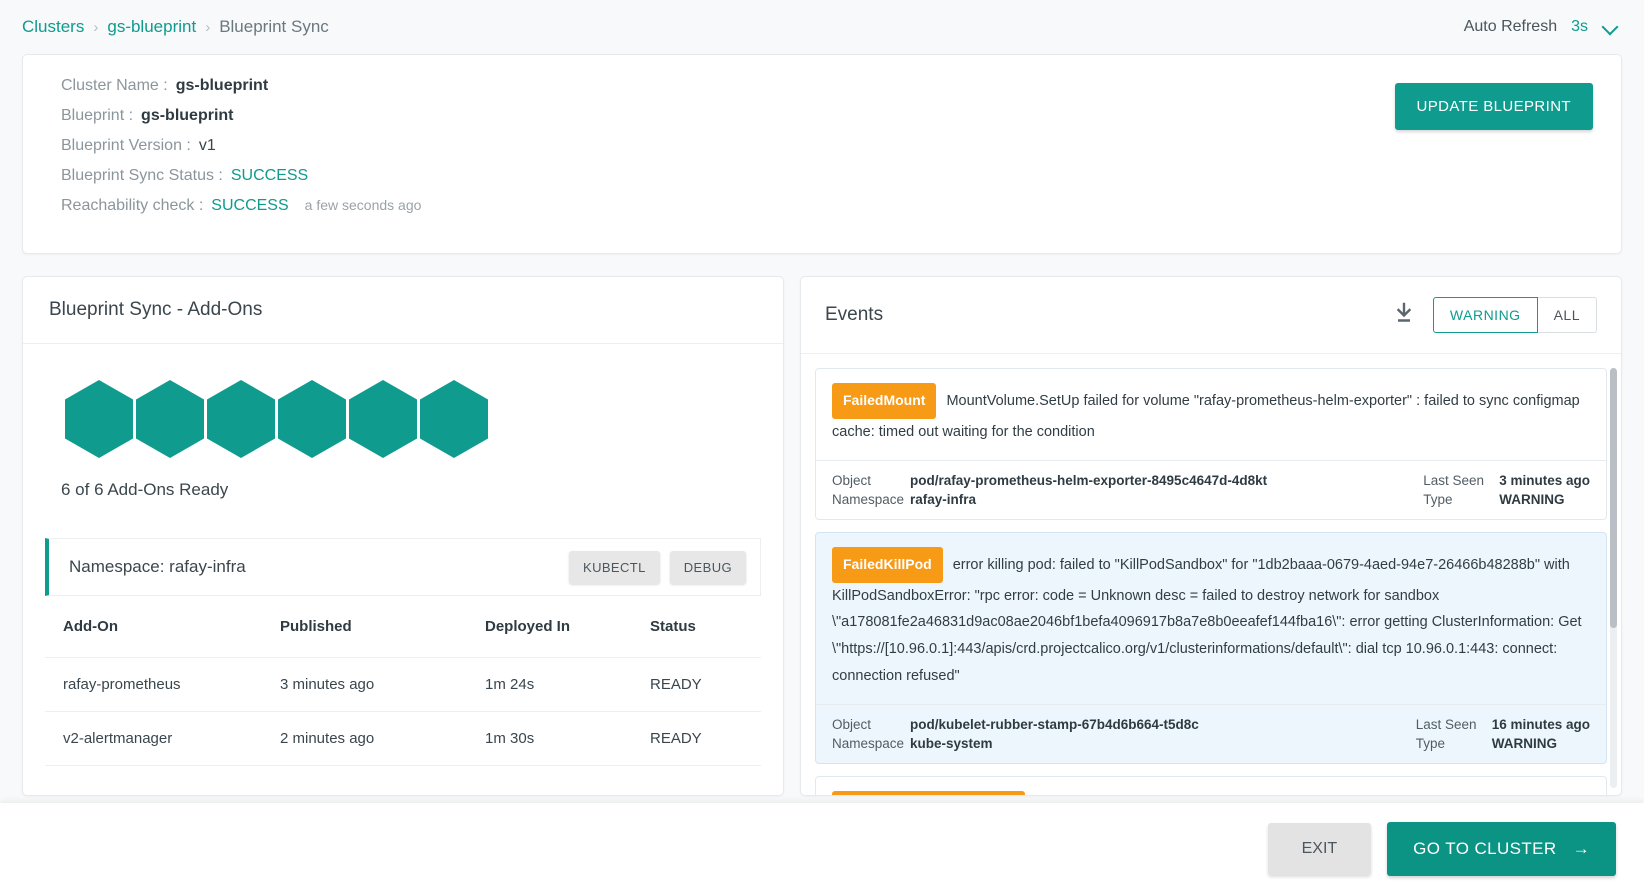 The width and height of the screenshot is (1644, 895). I want to click on cell-deployed-in: 1m 30s, so click(567, 738).